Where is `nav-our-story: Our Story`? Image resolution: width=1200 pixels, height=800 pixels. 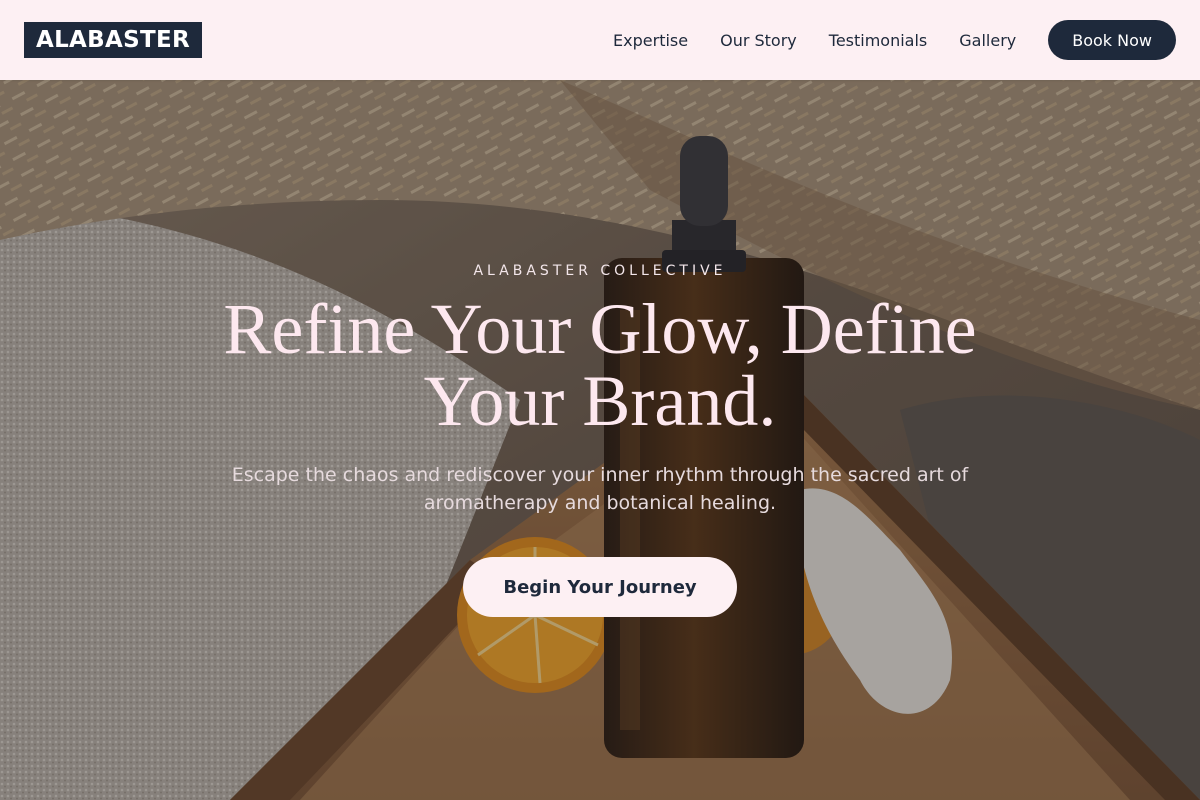
nav-our-story: Our Story is located at coordinates (758, 40).